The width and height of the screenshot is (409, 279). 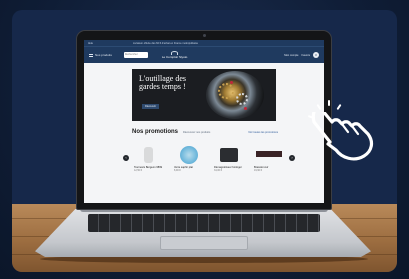 I want to click on product-card: Verre saphir plat 8,90 €, so click(x=189, y=158).